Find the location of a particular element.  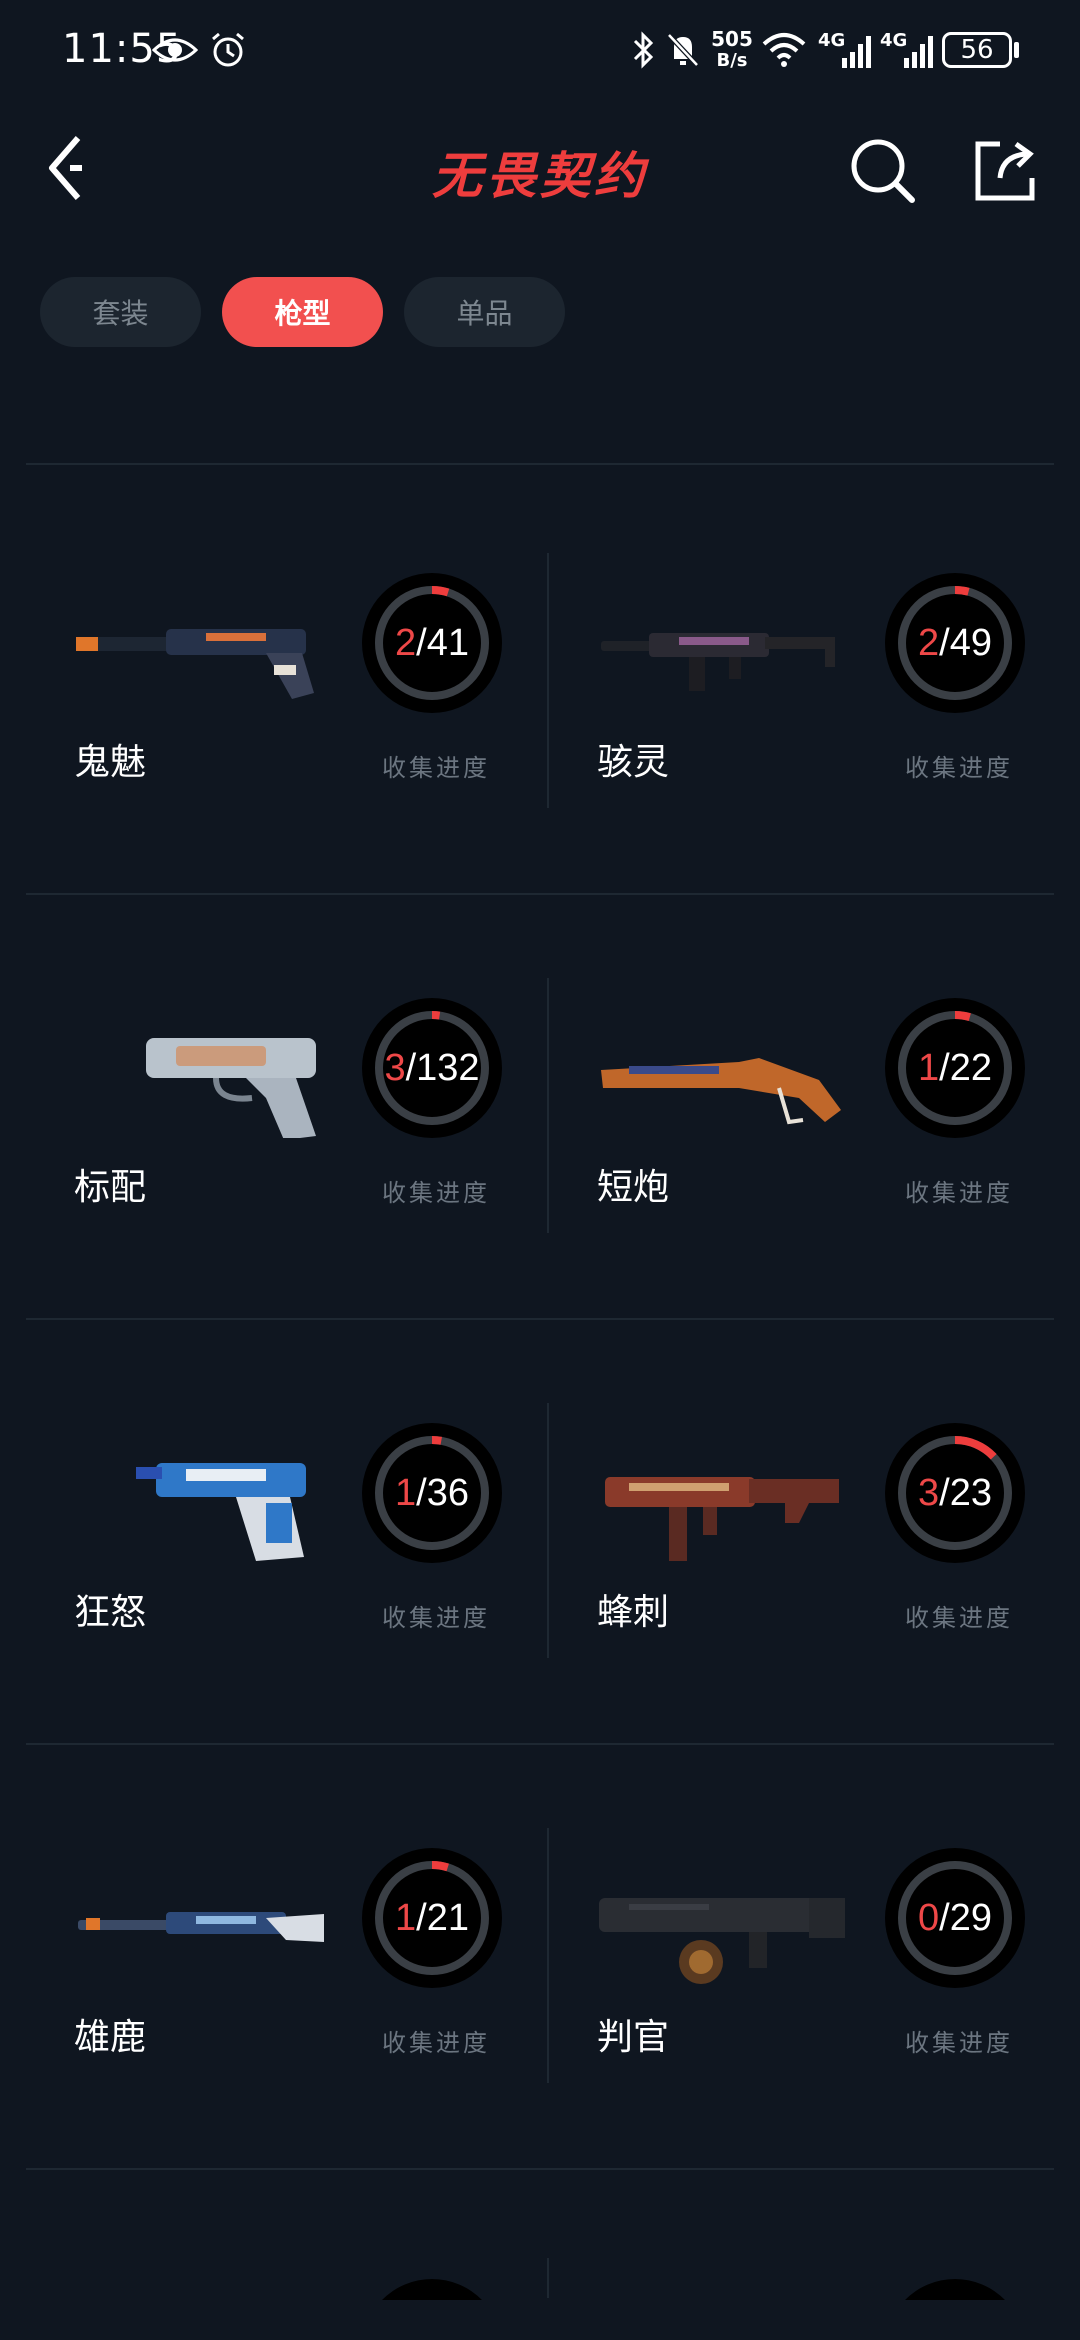

tab-single-item: 单品 is located at coordinates (484, 312).